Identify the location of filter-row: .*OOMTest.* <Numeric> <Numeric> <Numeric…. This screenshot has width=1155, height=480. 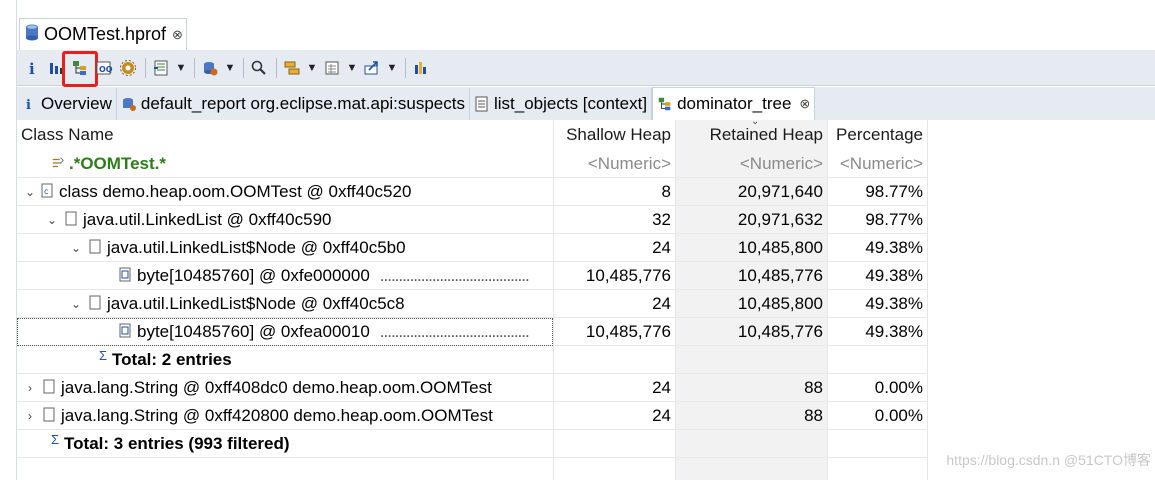
(472, 164).